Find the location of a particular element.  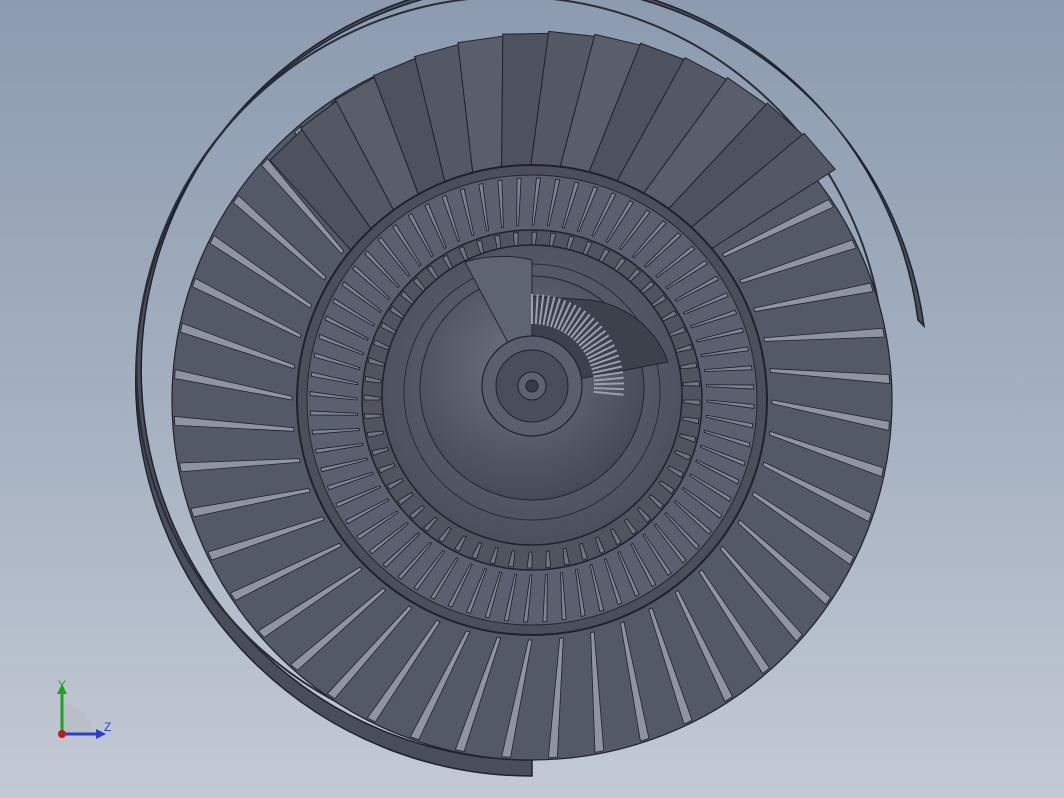

z-axis-label: Z is located at coordinates (107, 727).